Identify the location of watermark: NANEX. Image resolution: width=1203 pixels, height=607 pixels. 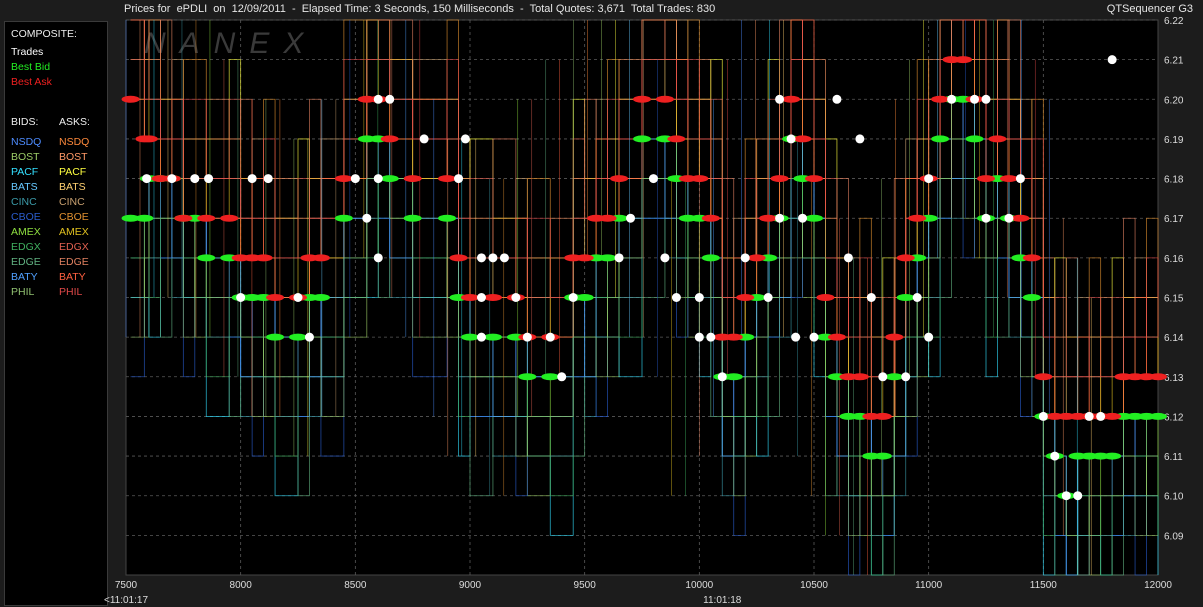
(230, 43).